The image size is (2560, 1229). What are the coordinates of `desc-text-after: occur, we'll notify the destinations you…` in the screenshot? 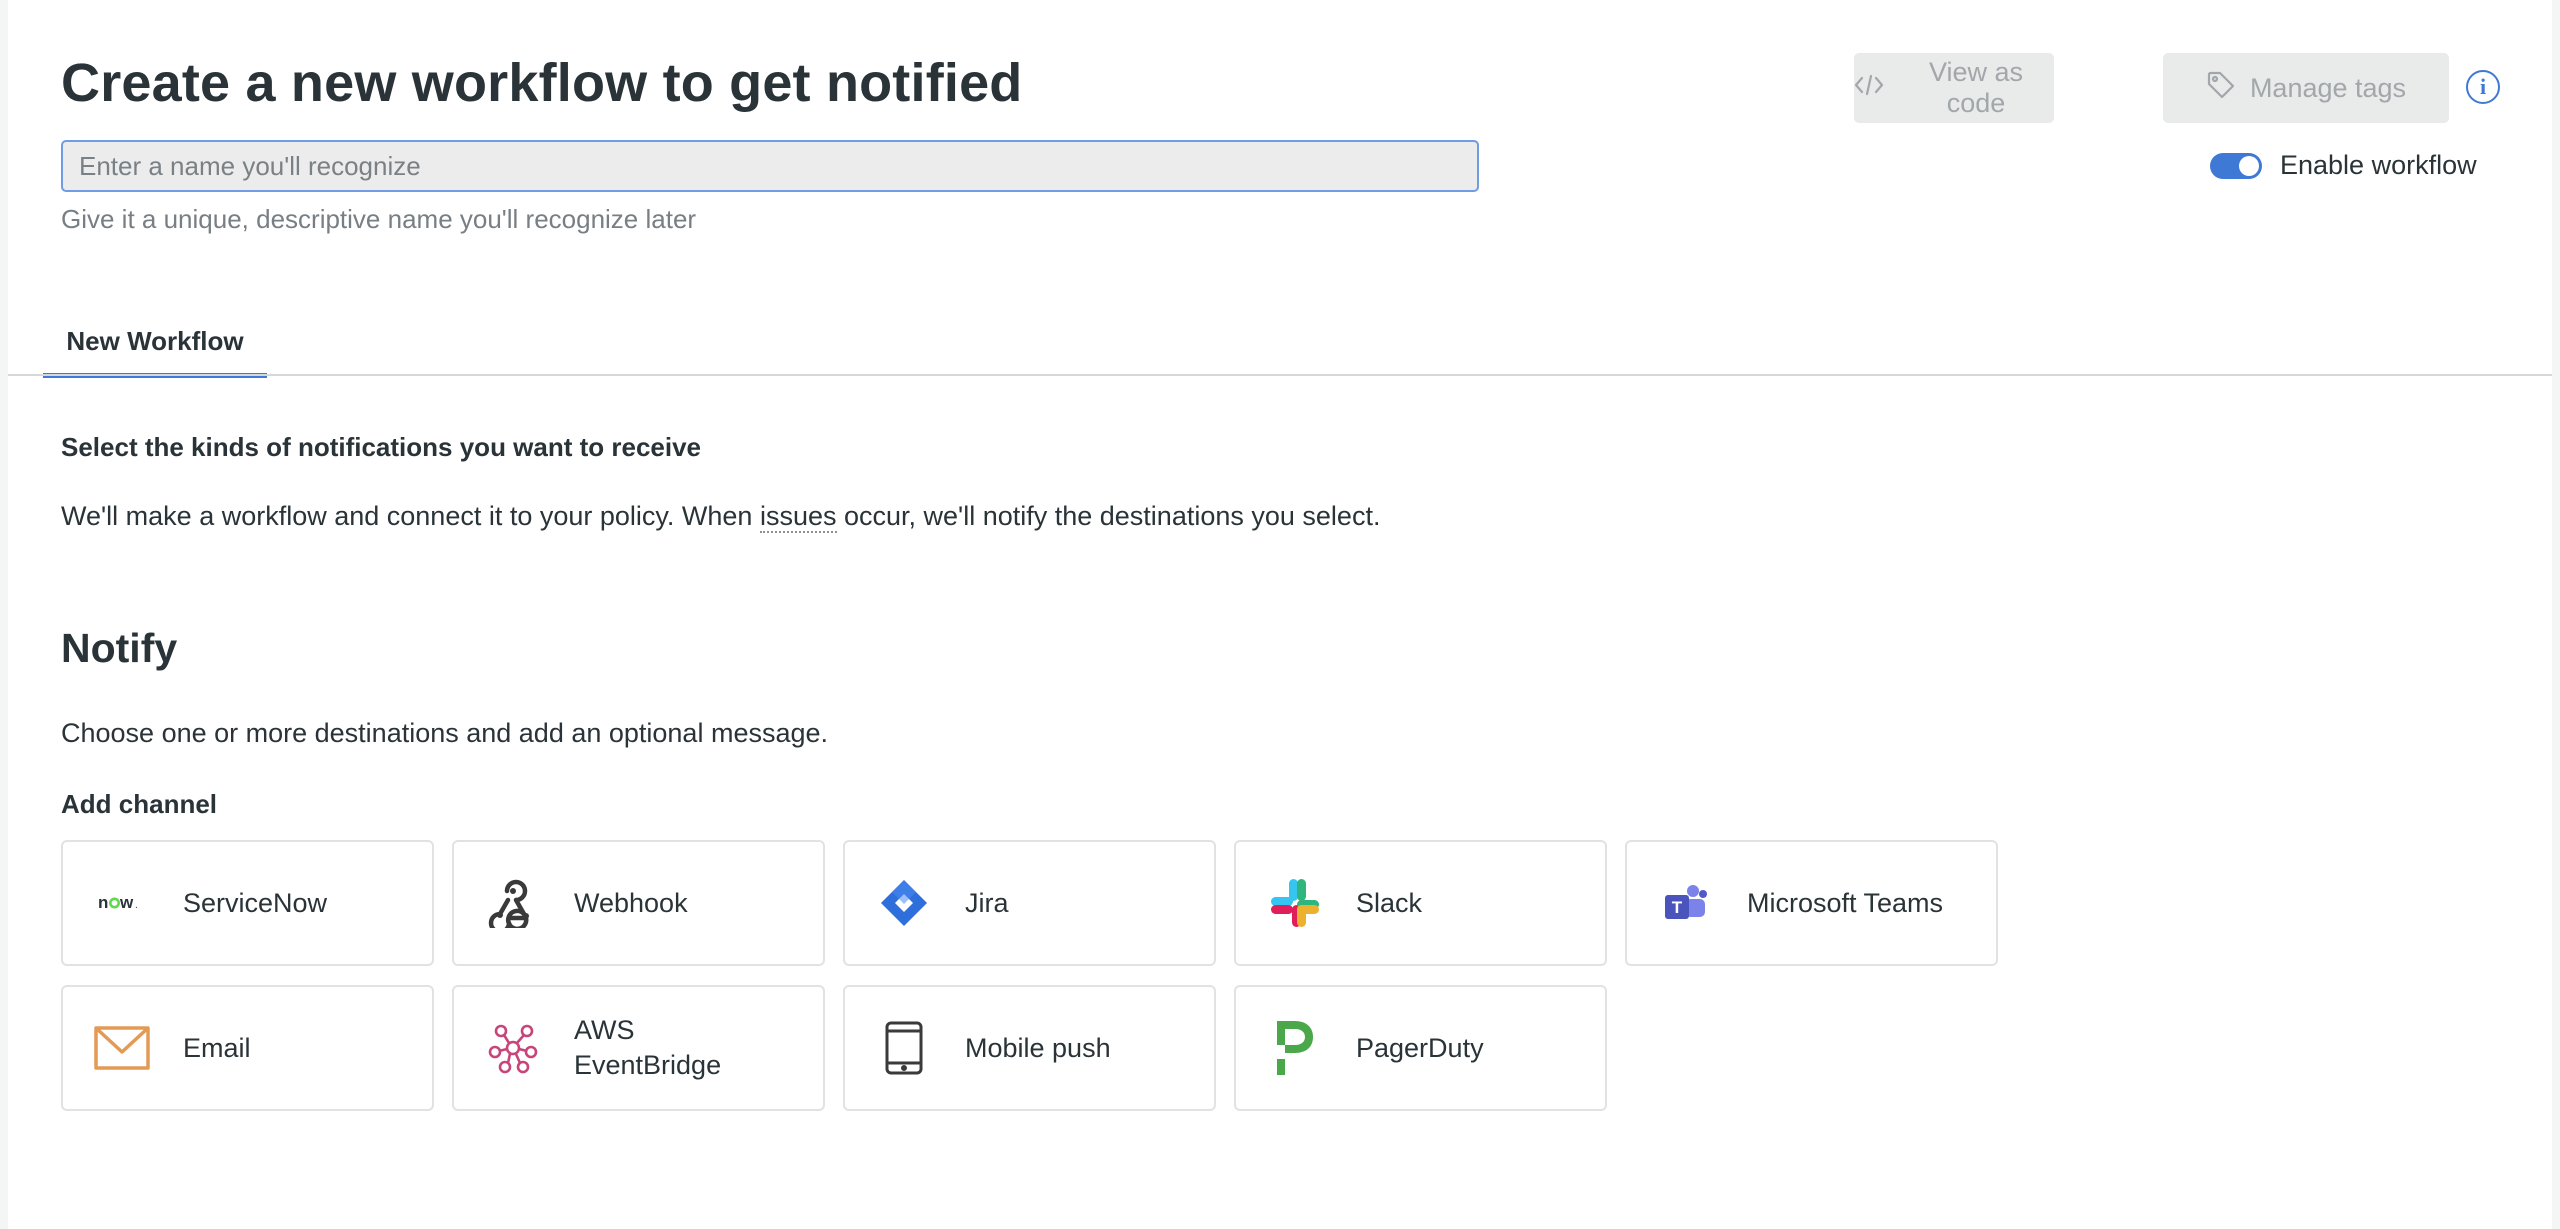 It's located at (1108, 516).